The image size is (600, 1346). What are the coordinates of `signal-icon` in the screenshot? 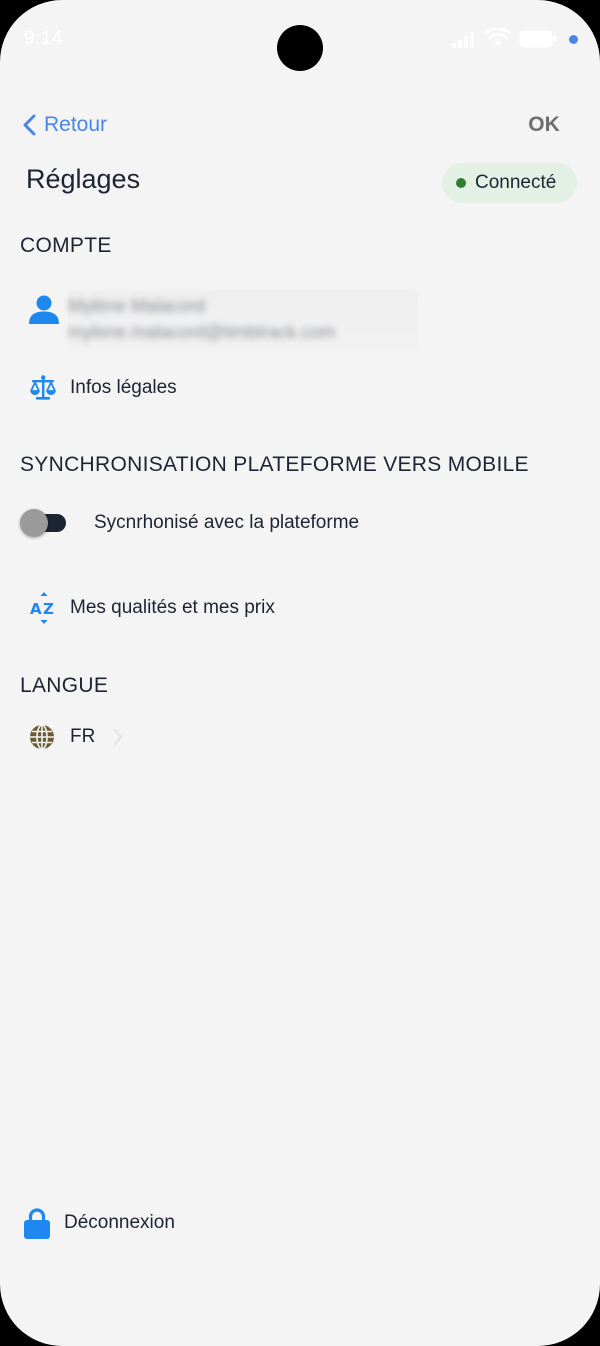 It's located at (463, 40).